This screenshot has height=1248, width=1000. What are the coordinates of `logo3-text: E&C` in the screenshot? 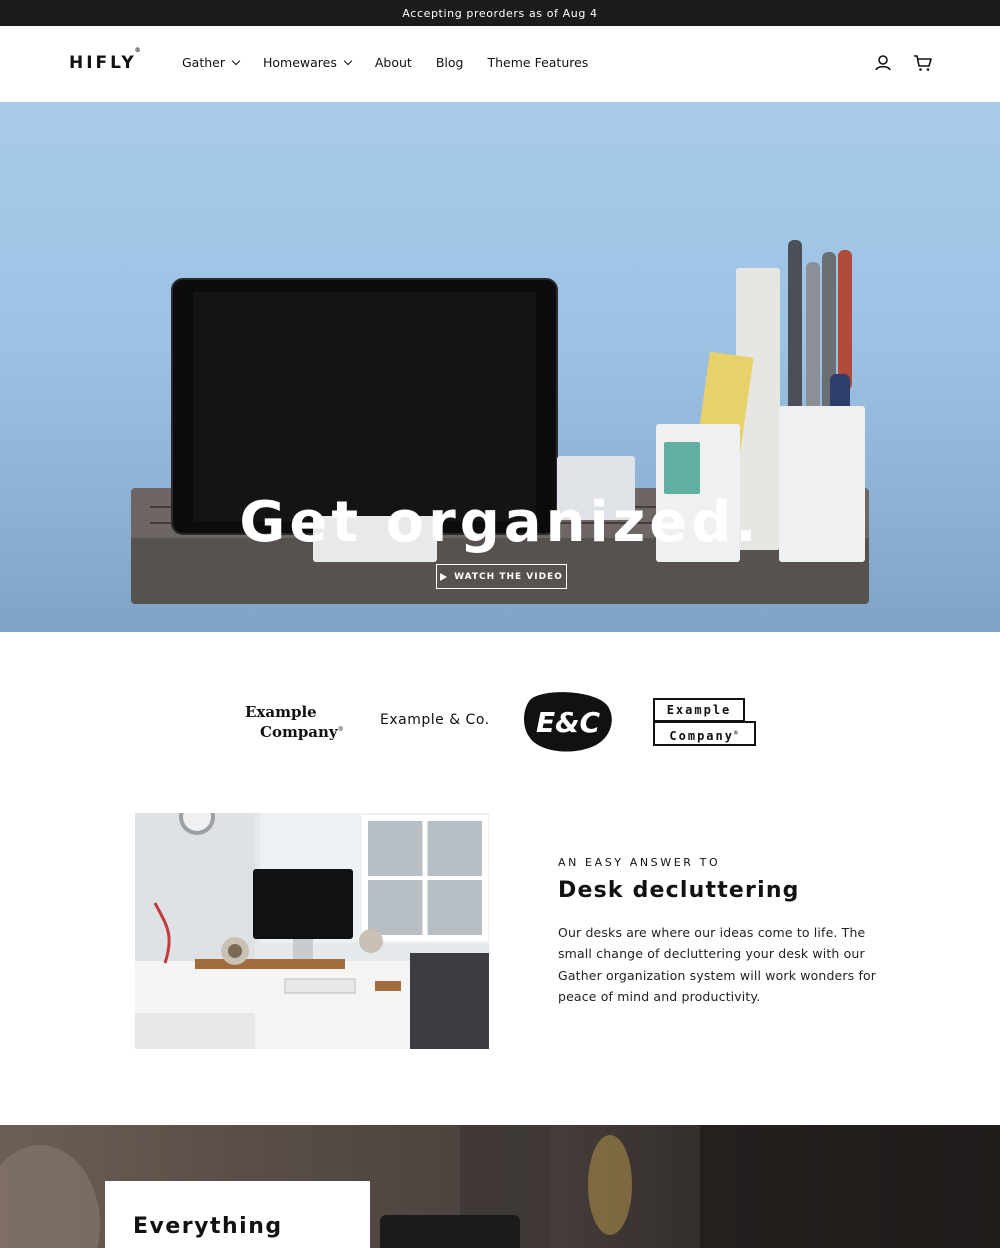 It's located at (568, 722).